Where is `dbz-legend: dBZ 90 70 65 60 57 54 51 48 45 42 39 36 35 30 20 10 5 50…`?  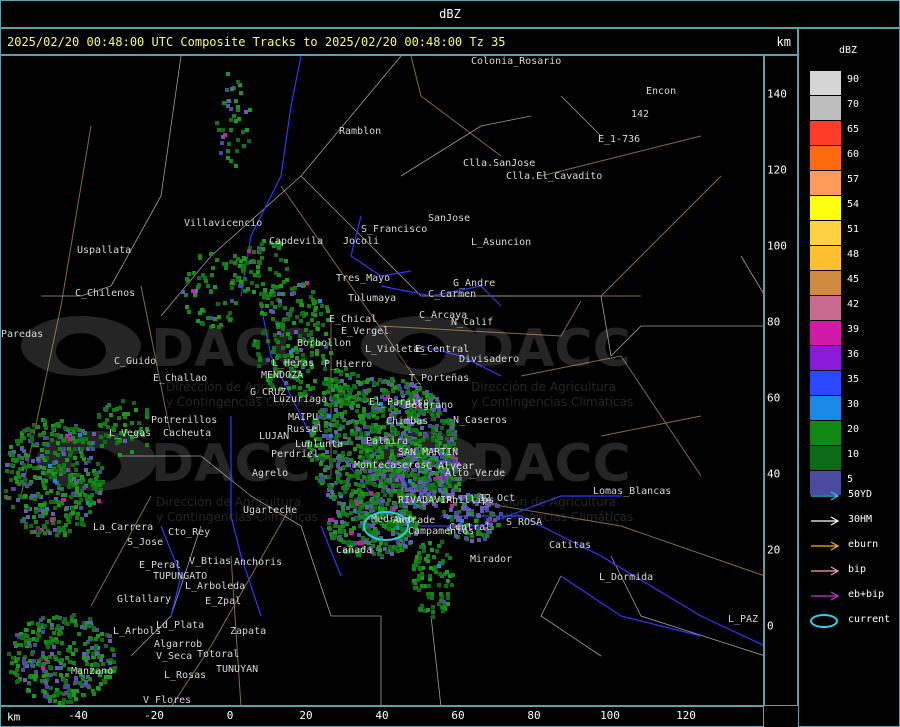 dbz-legend: dBZ 90 70 65 60 57 54 51 48 45 42 39 36 35 30 20 10 5 50… is located at coordinates (849, 377).